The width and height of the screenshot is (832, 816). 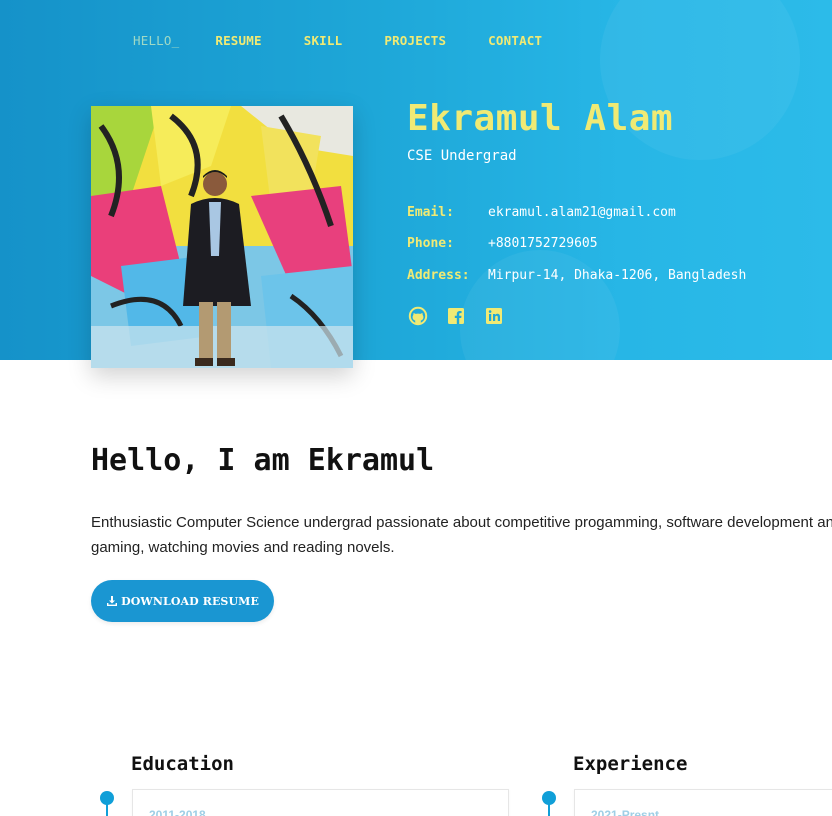 What do you see at coordinates (543, 243) in the screenshot?
I see `phone-value: +8801752729605` at bounding box center [543, 243].